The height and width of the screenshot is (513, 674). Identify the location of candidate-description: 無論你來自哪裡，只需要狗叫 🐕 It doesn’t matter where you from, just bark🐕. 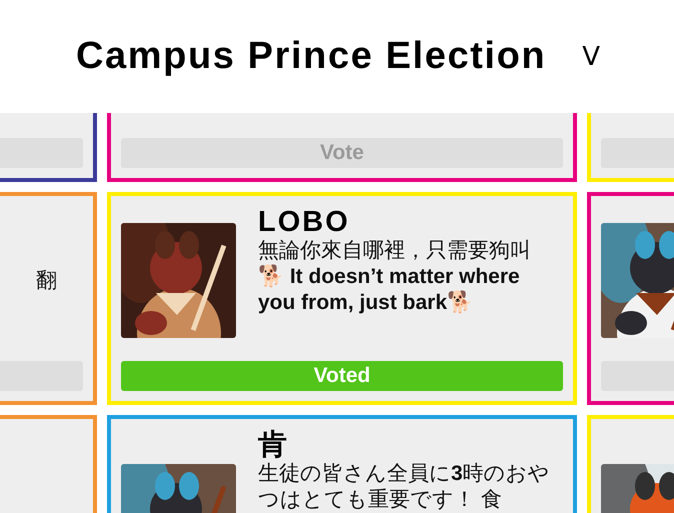
(395, 277).